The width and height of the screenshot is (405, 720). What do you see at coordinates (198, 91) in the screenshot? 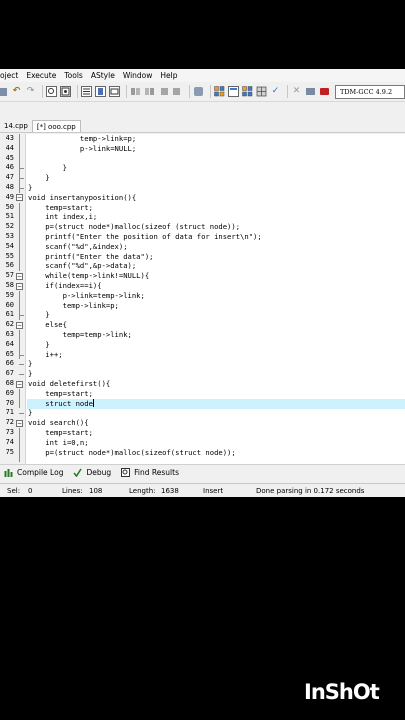
I see `toggle-comment-icon` at bounding box center [198, 91].